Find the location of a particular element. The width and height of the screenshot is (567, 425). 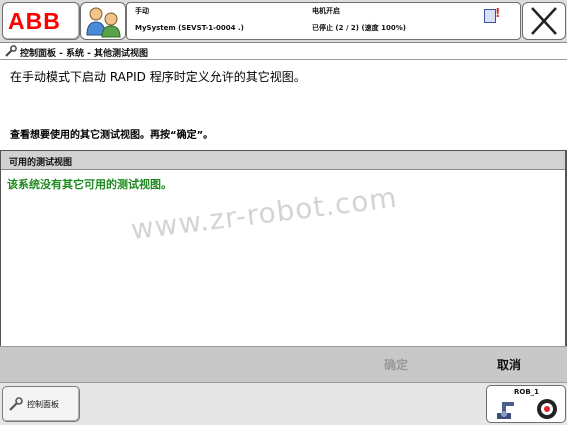

ok-button: 确定 is located at coordinates (396, 365).